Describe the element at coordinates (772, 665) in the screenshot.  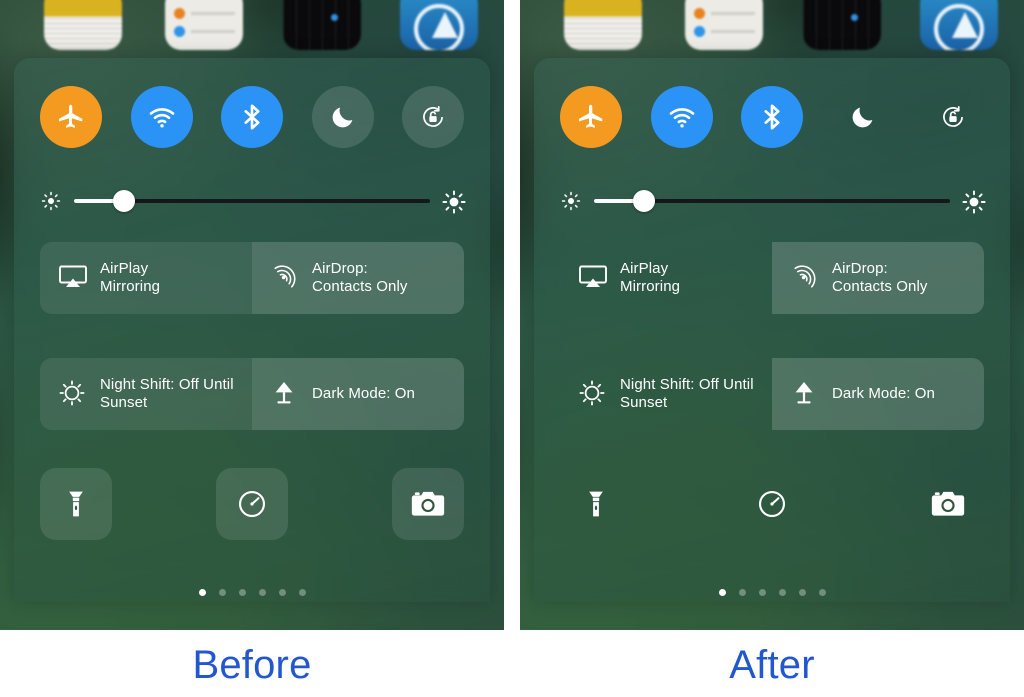
I see `caption-after: After` at that location.